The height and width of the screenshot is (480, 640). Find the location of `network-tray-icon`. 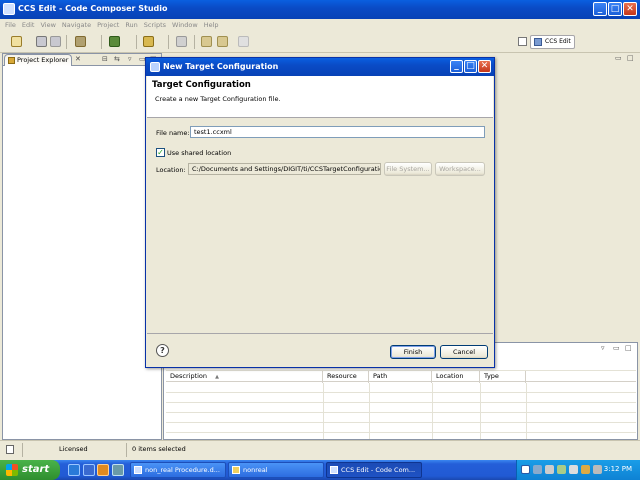

network-tray-icon is located at coordinates (537, 469).